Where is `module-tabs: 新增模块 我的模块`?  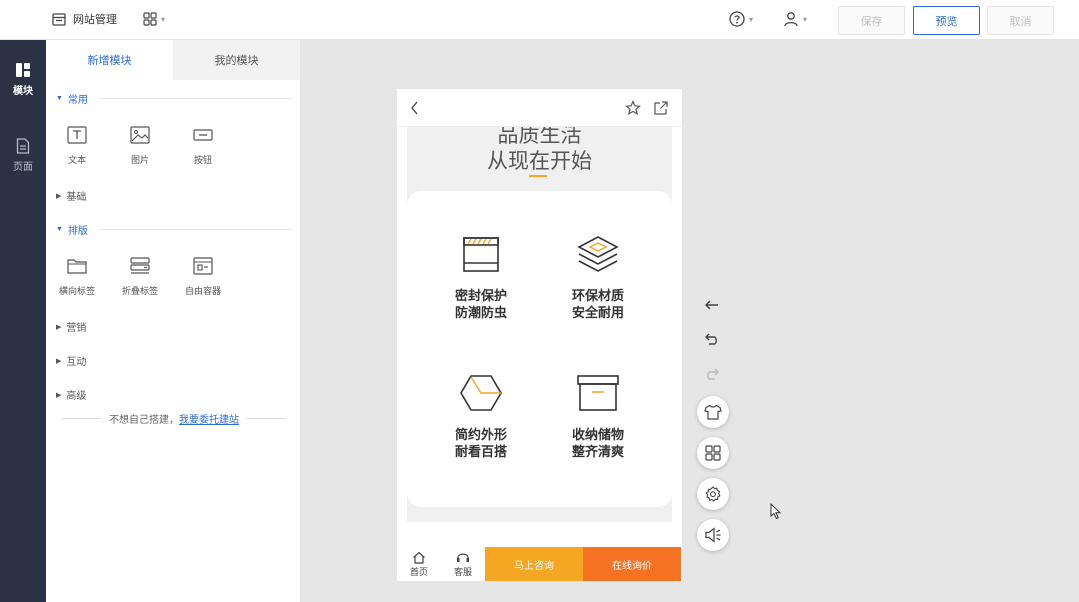
module-tabs: 新增模块 我的模块 is located at coordinates (173, 60).